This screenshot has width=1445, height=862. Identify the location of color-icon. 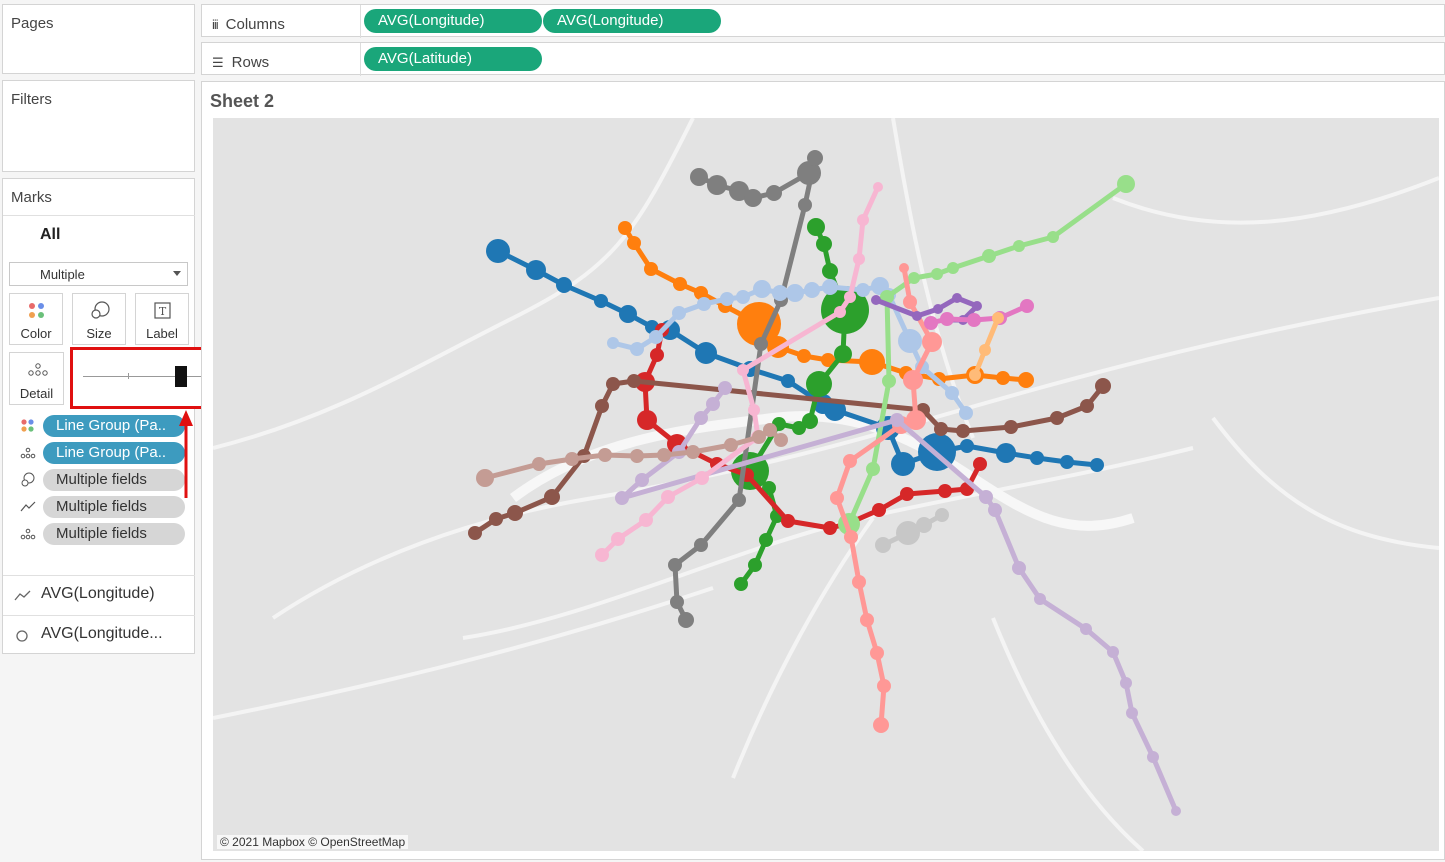
(27, 425).